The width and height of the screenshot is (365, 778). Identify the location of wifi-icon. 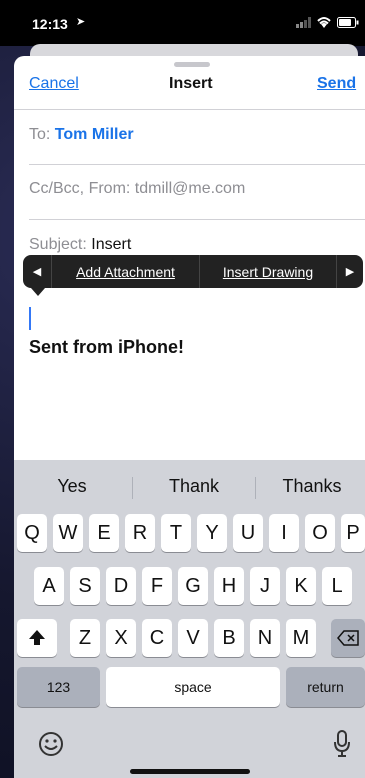
(324, 22).